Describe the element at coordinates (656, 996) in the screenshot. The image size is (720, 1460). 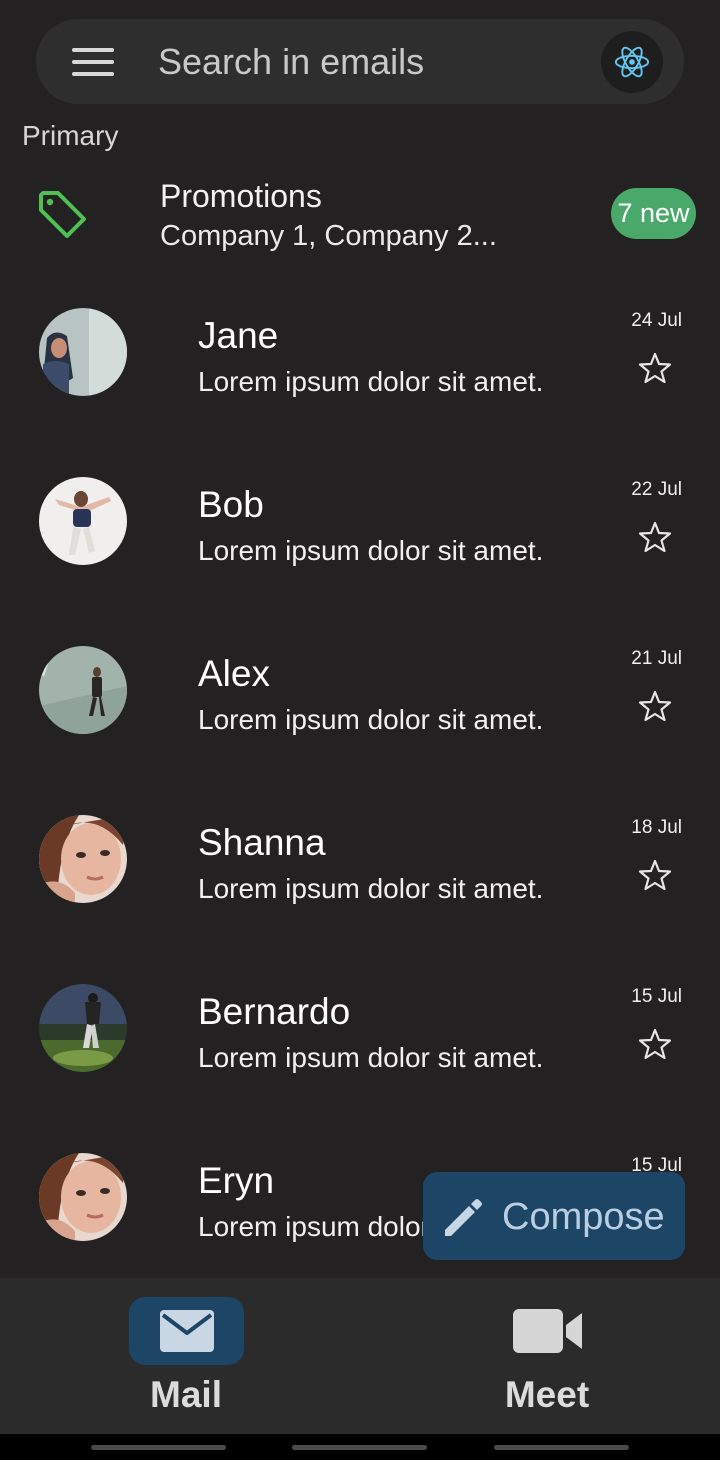
I see `email-date: 15 Jul` at that location.